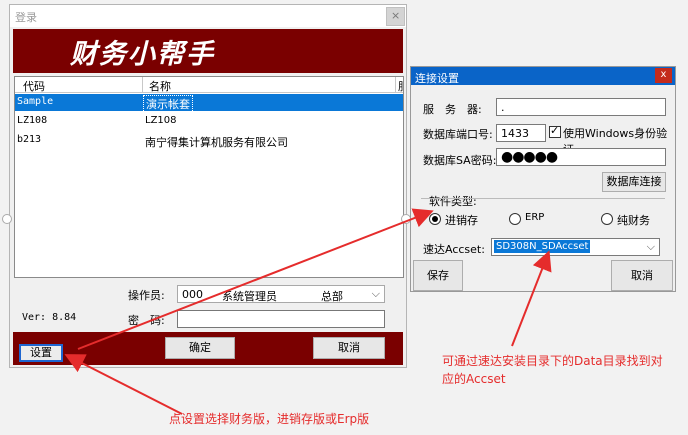 The height and width of the screenshot is (435, 688). What do you see at coordinates (474, 379) in the screenshot?
I see `annotation-accset-line2: 应的Accset` at bounding box center [474, 379].